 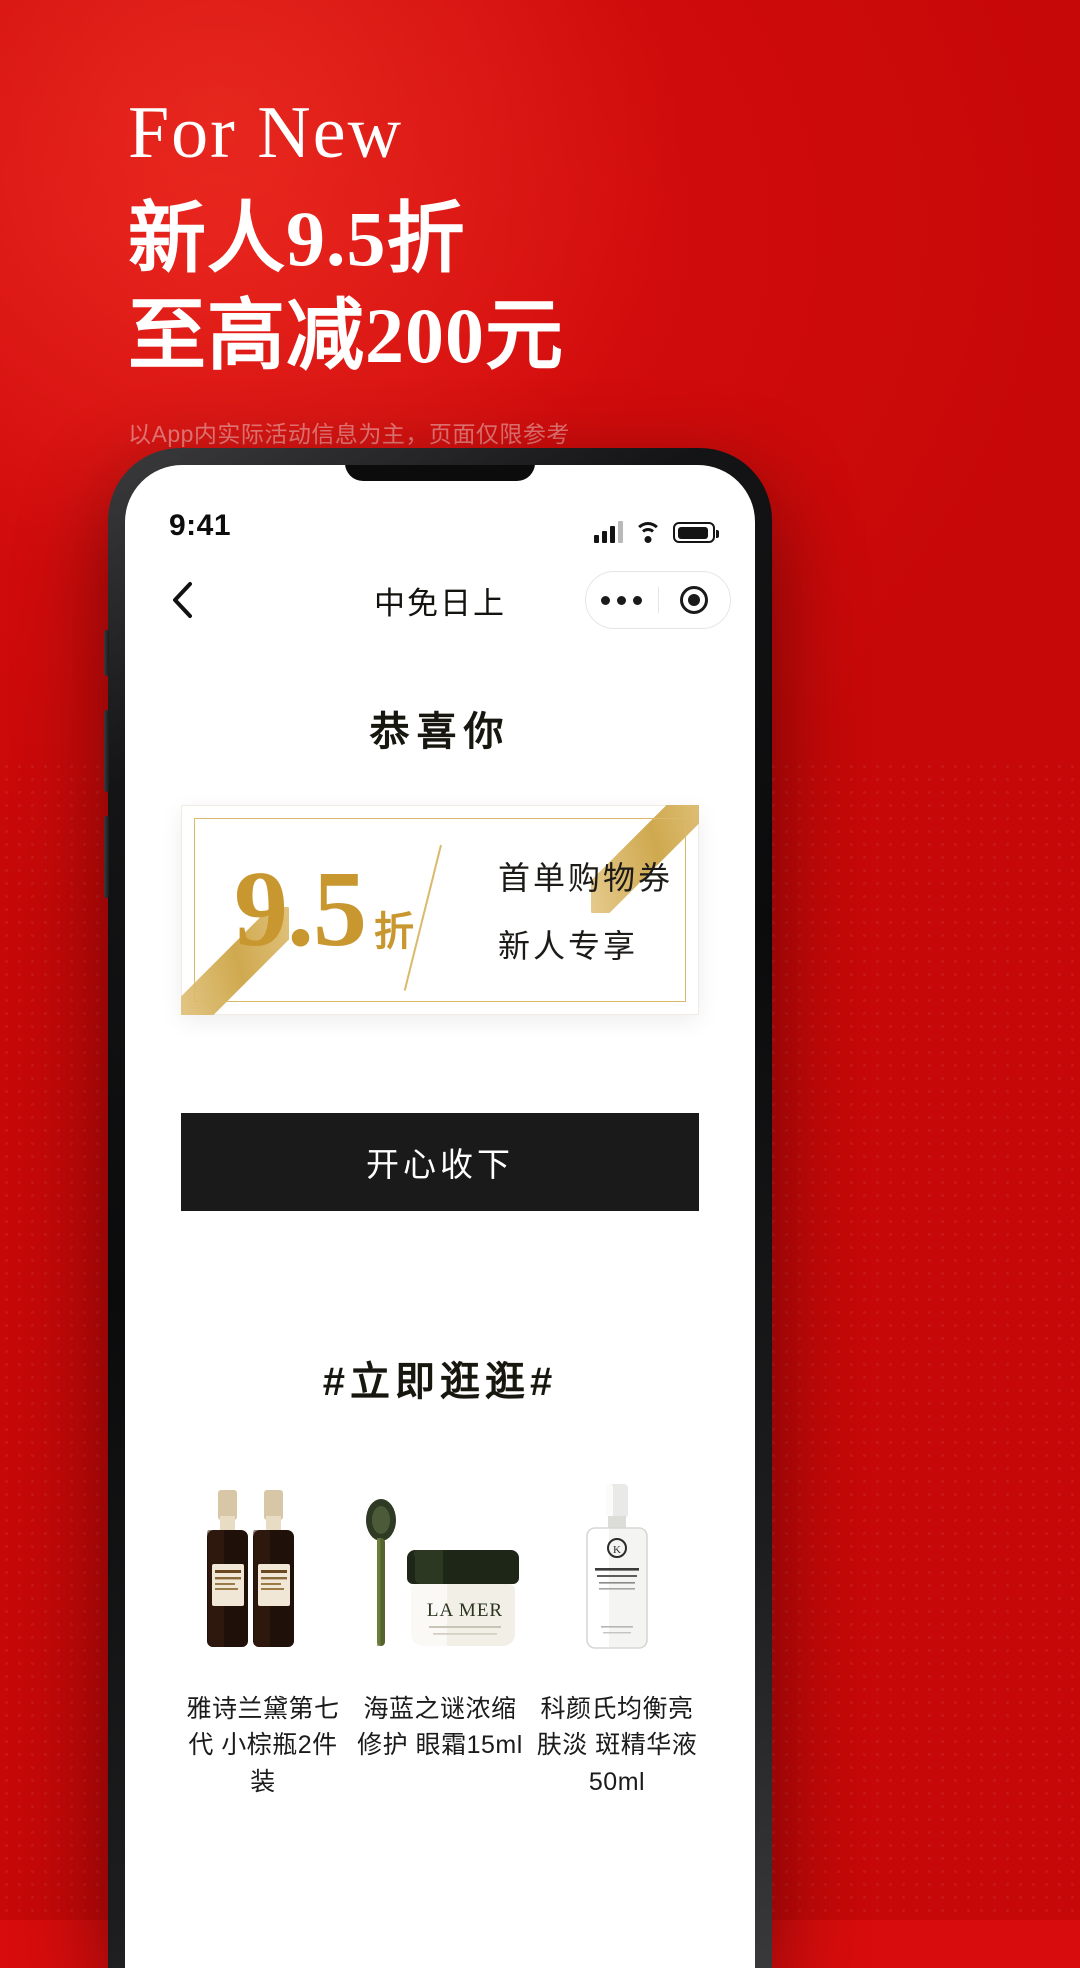 What do you see at coordinates (106, 857) in the screenshot?
I see `phone-volume-down-button` at bounding box center [106, 857].